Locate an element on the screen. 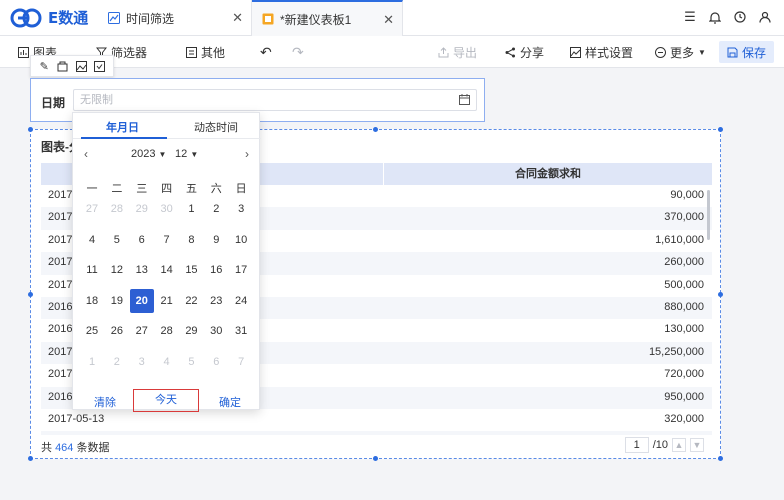 This screenshot has height=500, width=784. style-button: 样式设置 is located at coordinates (601, 52).